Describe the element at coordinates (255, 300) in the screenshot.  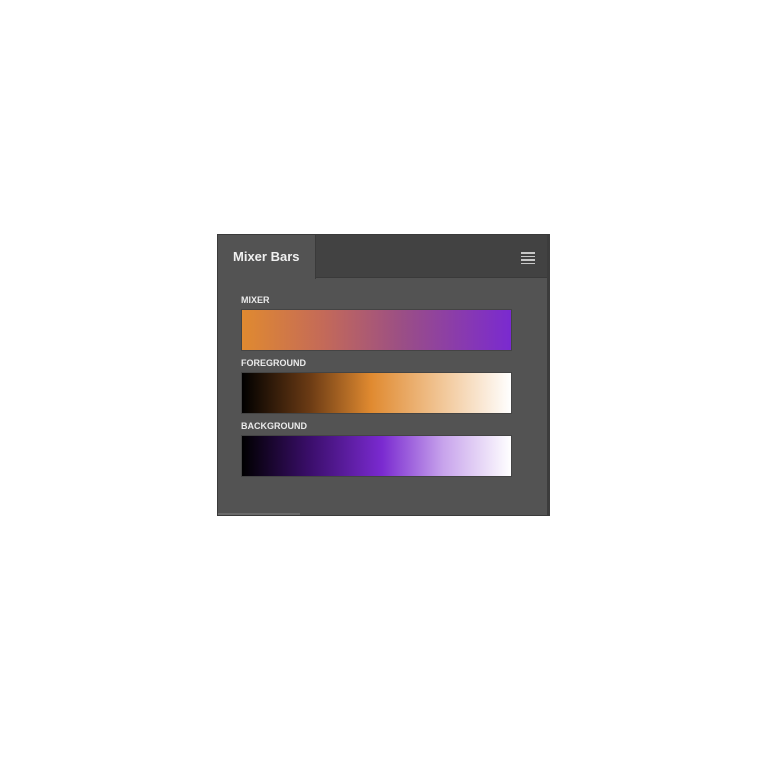
I see `mixer-label: MIXER` at that location.